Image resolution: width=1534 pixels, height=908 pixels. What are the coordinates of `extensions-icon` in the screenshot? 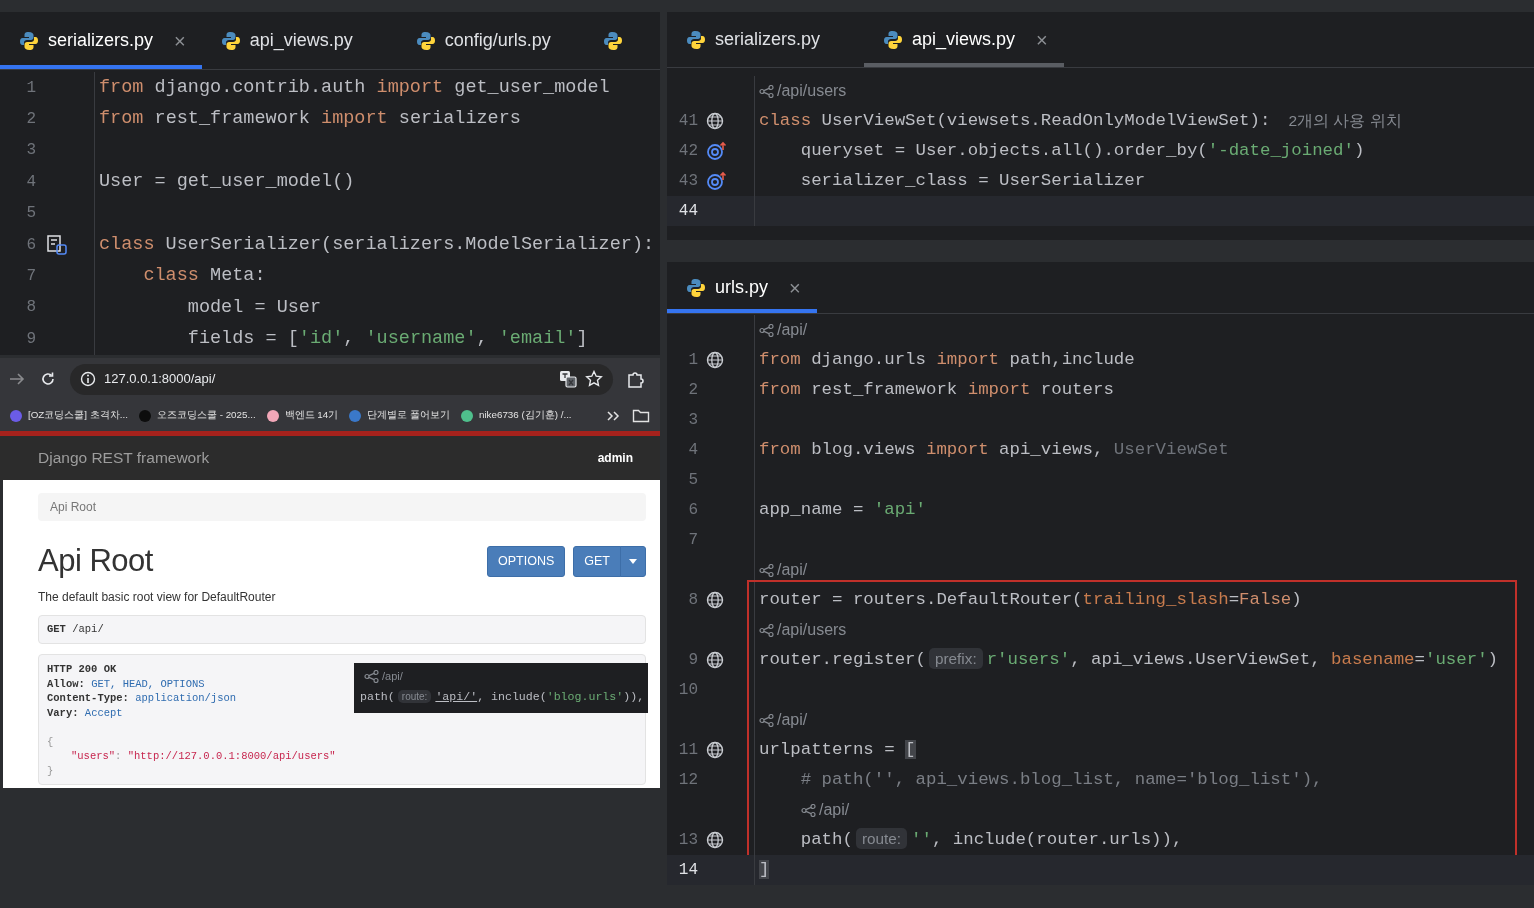 It's located at (636, 379).